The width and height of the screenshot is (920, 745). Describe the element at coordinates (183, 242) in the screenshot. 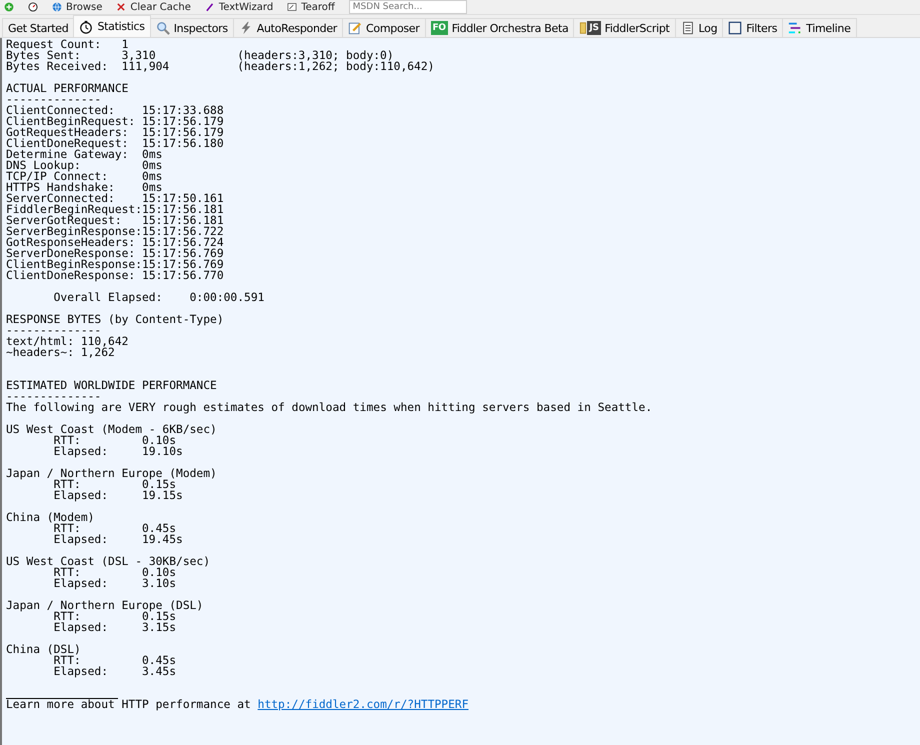

I see `timing-value: 15:17:56.724` at that location.